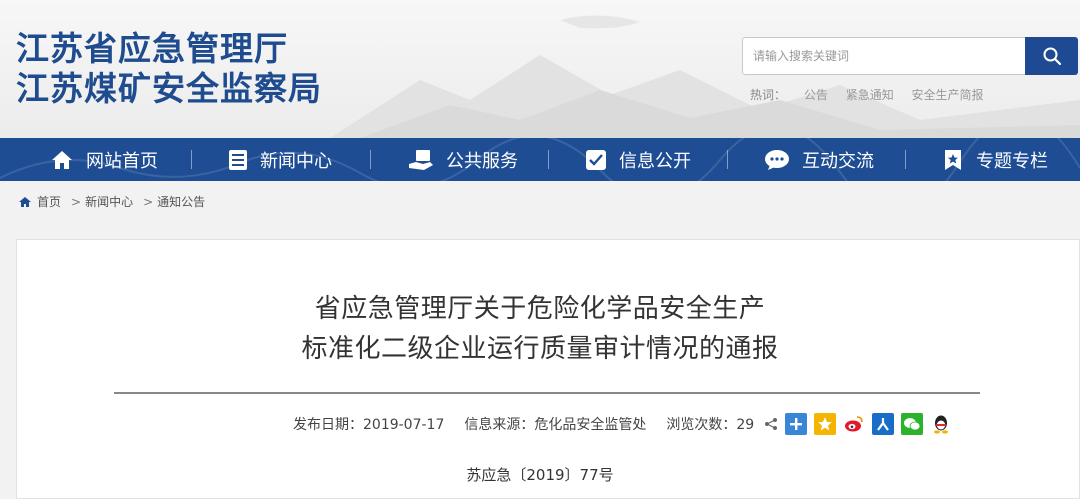 This screenshot has width=1080, height=499. Describe the element at coordinates (122, 161) in the screenshot. I see `nav-item-label: 网站首页` at that location.